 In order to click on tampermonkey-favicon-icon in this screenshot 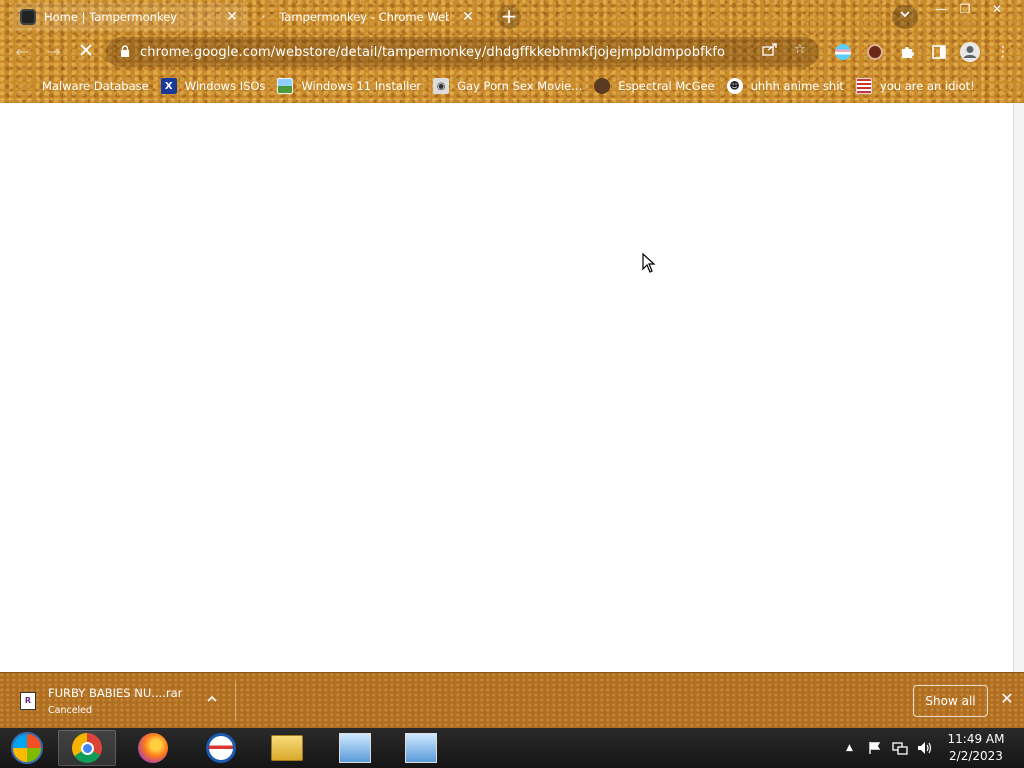, I will do `click(28, 17)`.